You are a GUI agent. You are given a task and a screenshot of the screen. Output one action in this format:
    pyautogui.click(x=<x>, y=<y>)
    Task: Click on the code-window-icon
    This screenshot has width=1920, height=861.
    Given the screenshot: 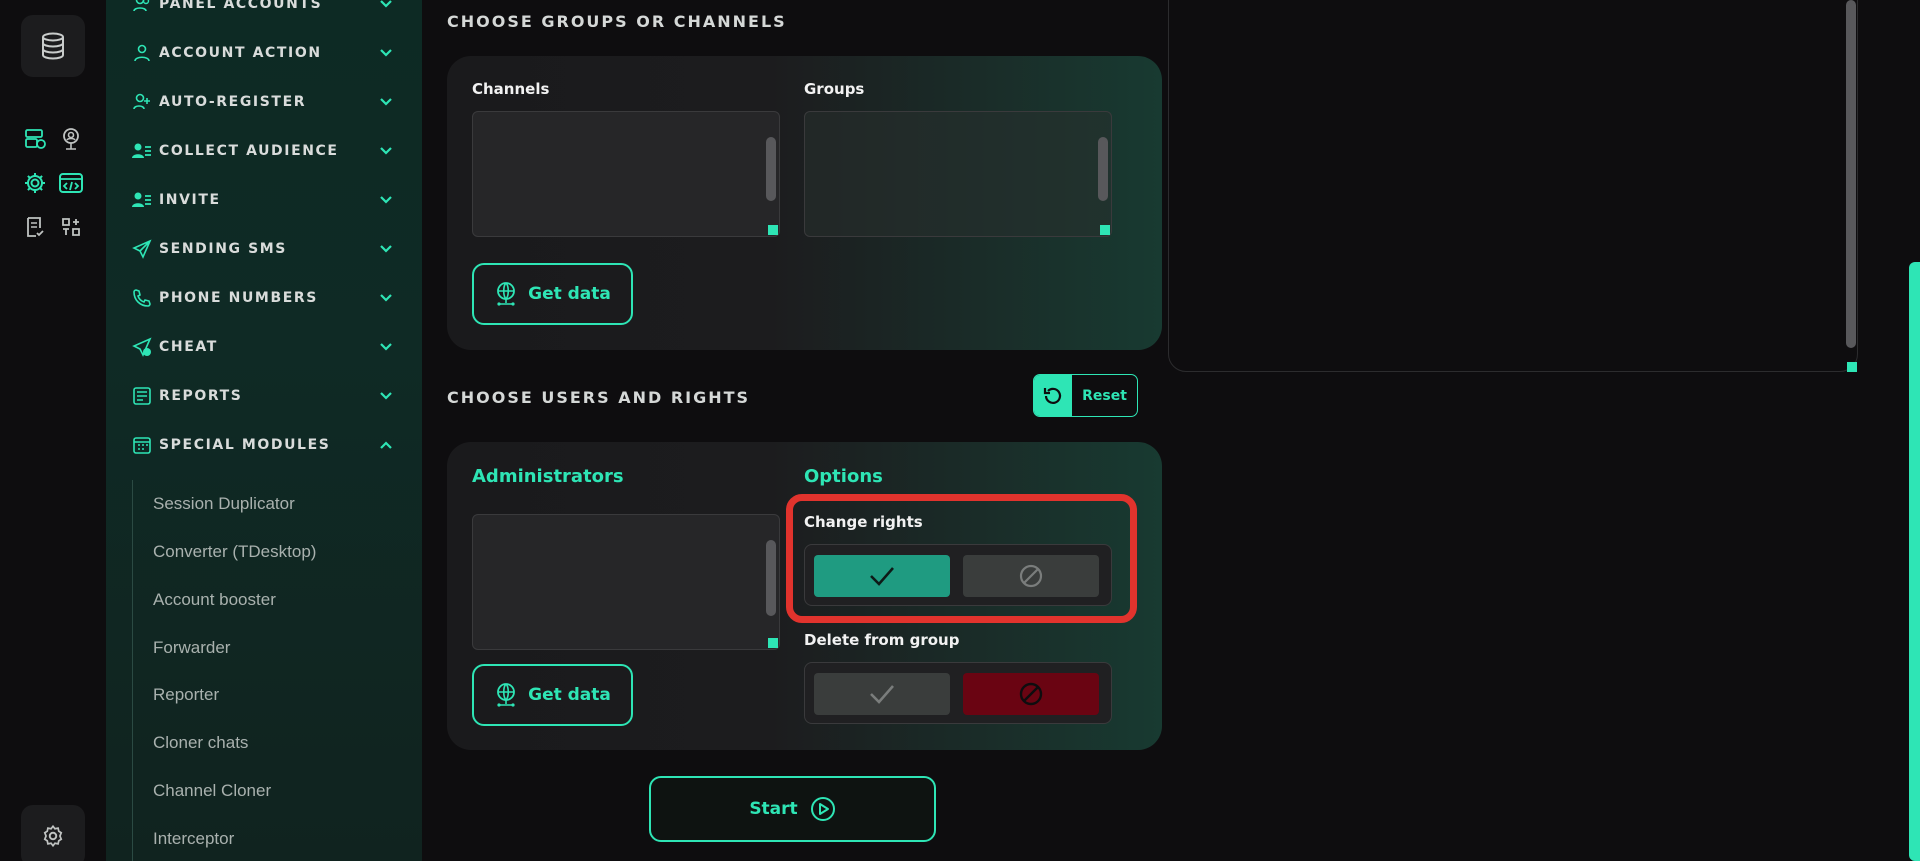 What is the action you would take?
    pyautogui.click(x=71, y=183)
    